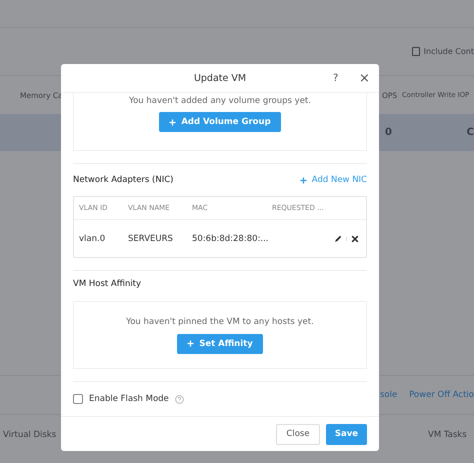  I want to click on link: Power Off Actio, so click(441, 395).